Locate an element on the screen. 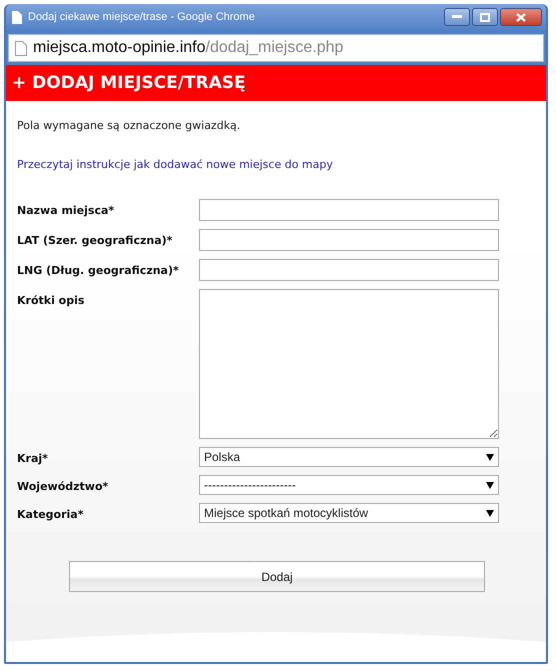  close-icon is located at coordinates (521, 17).